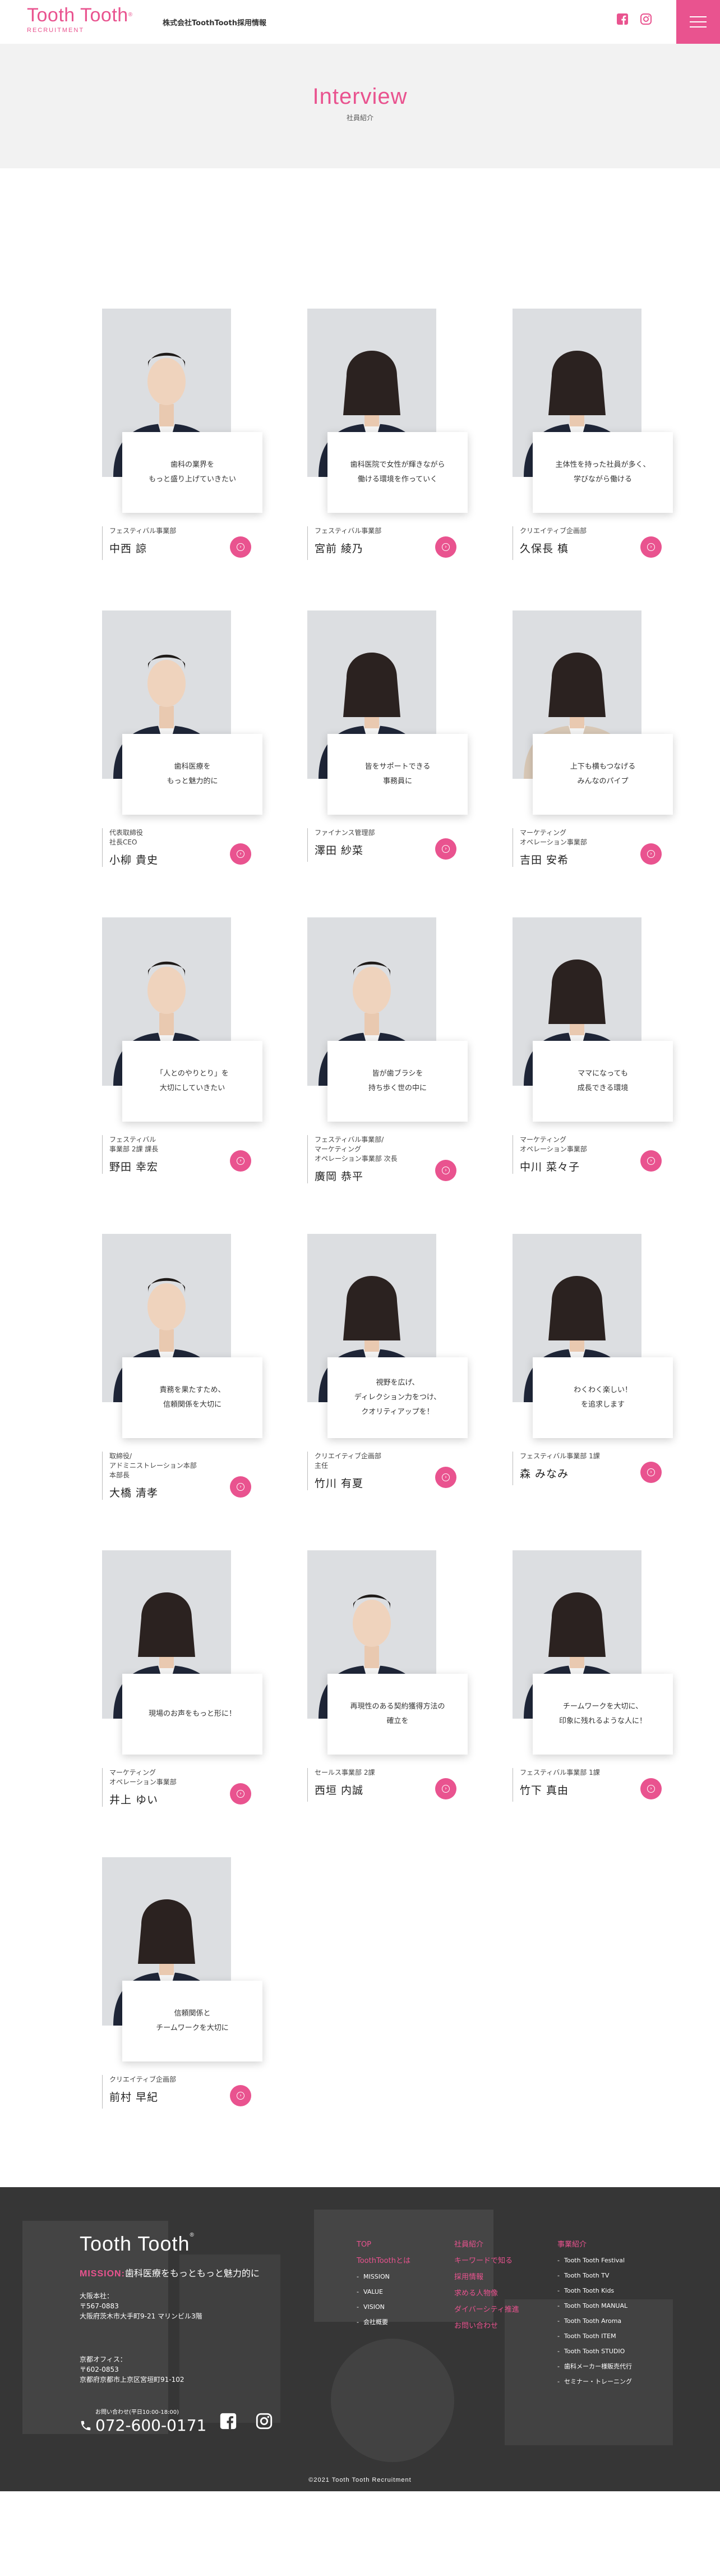 This screenshot has width=720, height=2576. I want to click on member-card: わくわく楽しい！ を追求します フェスティバル事業部 1課 森 みなみ ›, so click(593, 1367).